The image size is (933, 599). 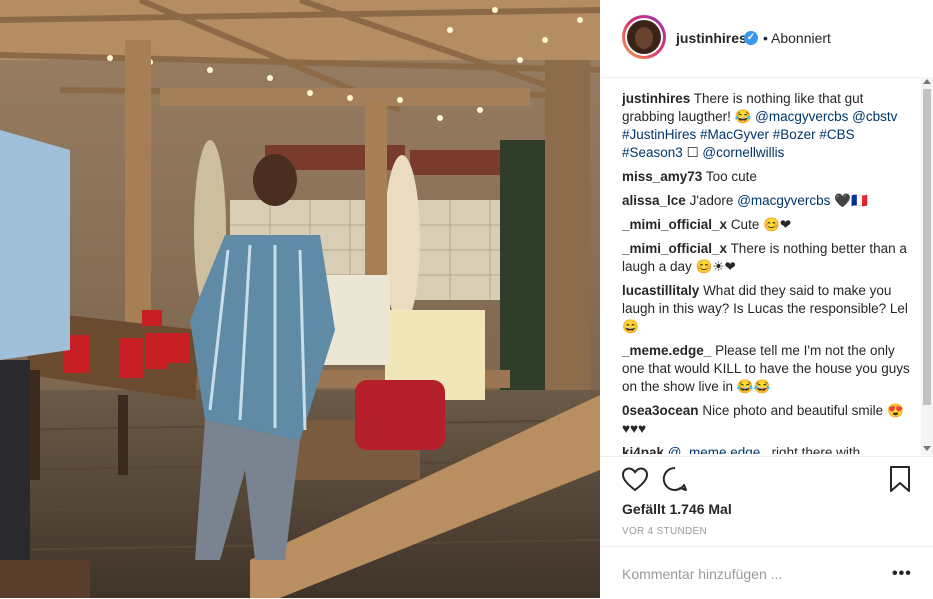 What do you see at coordinates (783, 200) in the screenshot?
I see `comment-link: @macgyvercbs` at bounding box center [783, 200].